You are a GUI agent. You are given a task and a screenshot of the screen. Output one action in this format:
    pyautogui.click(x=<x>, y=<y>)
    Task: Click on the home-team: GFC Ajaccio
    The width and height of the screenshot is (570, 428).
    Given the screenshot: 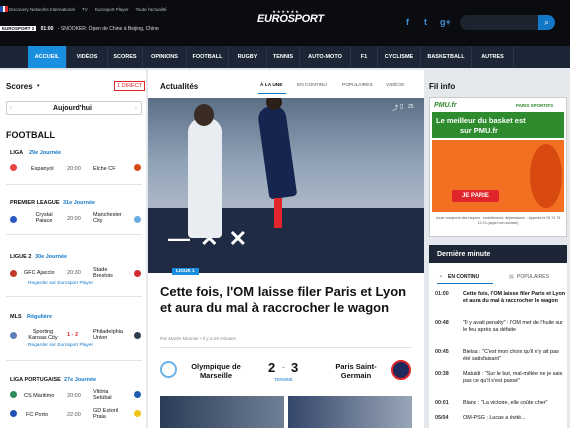 What is the action you would take?
    pyautogui.click(x=39, y=273)
    